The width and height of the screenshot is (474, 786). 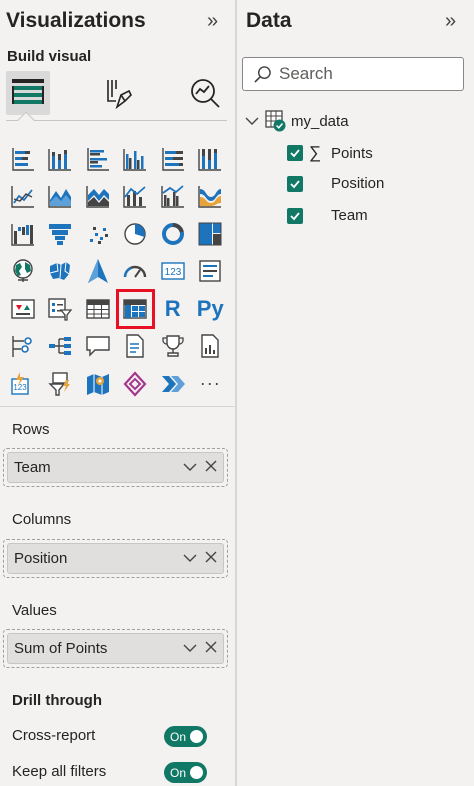 I want to click on power-automate-flow-icon, so click(x=173, y=384).